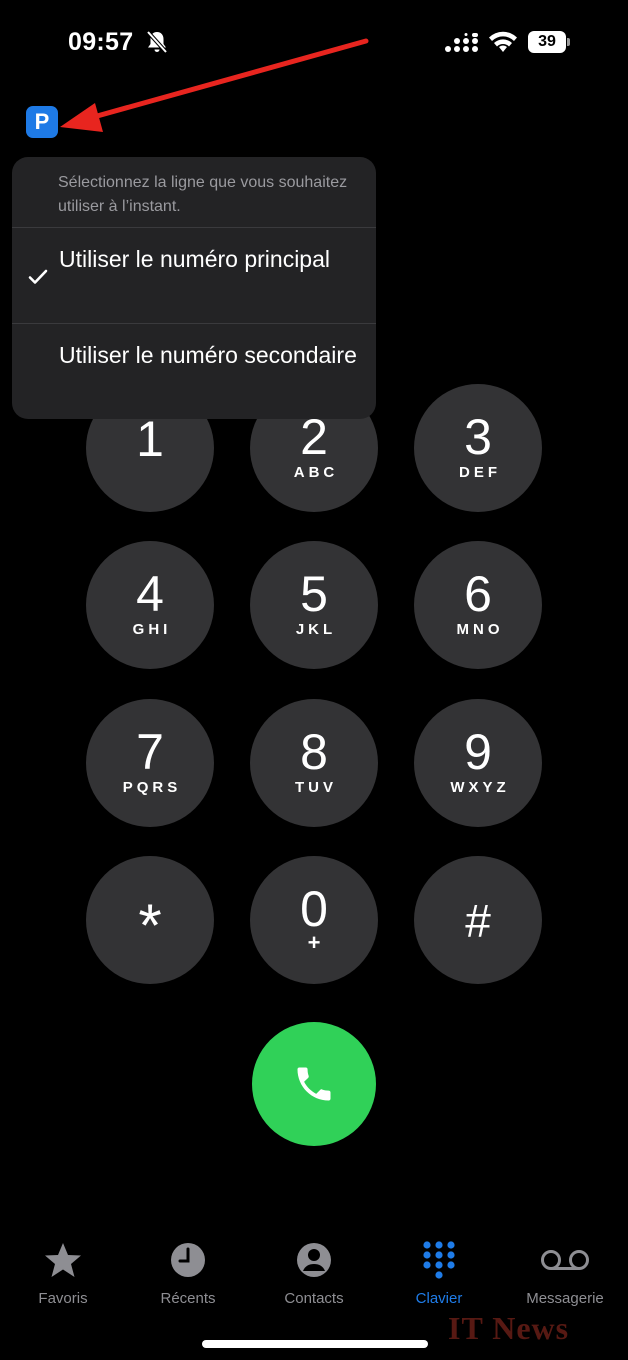 This screenshot has width=628, height=1360. I want to click on tab-label: Clavier, so click(439, 1298).